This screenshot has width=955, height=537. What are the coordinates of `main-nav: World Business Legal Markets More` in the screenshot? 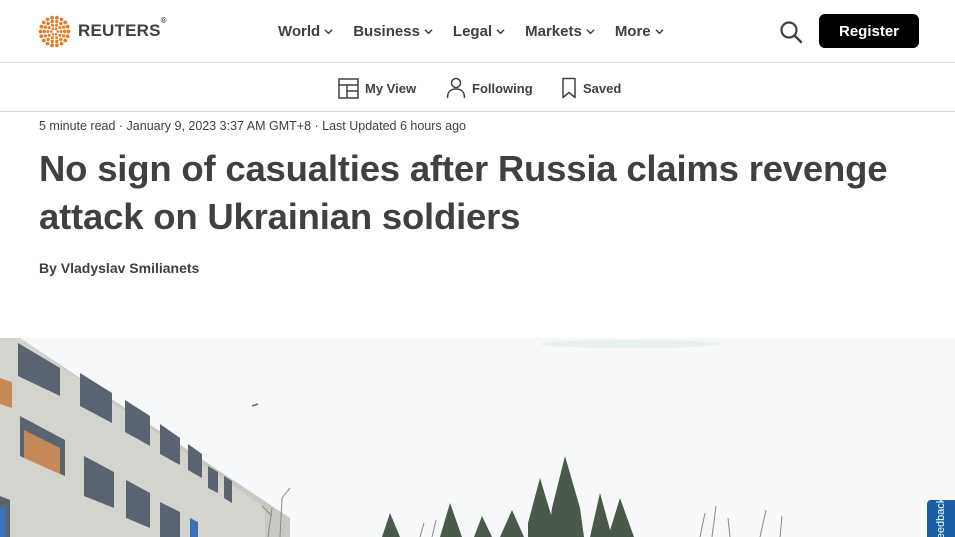 It's located at (481, 31).